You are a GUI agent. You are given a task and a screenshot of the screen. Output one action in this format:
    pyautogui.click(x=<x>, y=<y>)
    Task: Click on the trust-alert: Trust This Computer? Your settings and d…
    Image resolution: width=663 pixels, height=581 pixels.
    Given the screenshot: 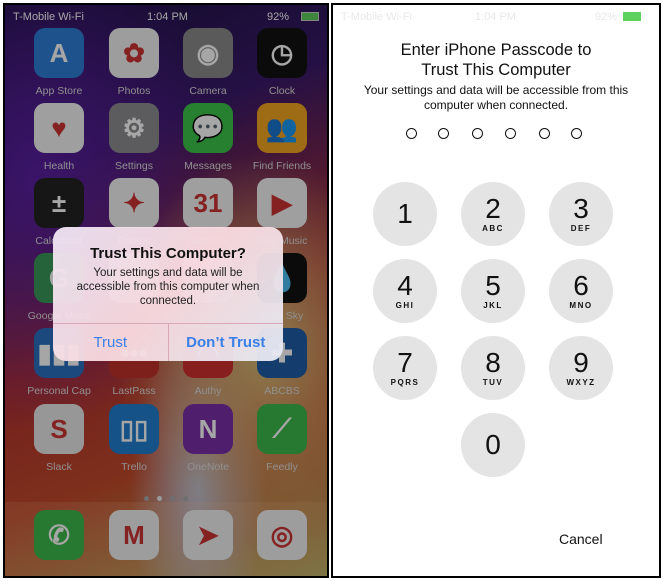 What is the action you would take?
    pyautogui.click(x=168, y=294)
    